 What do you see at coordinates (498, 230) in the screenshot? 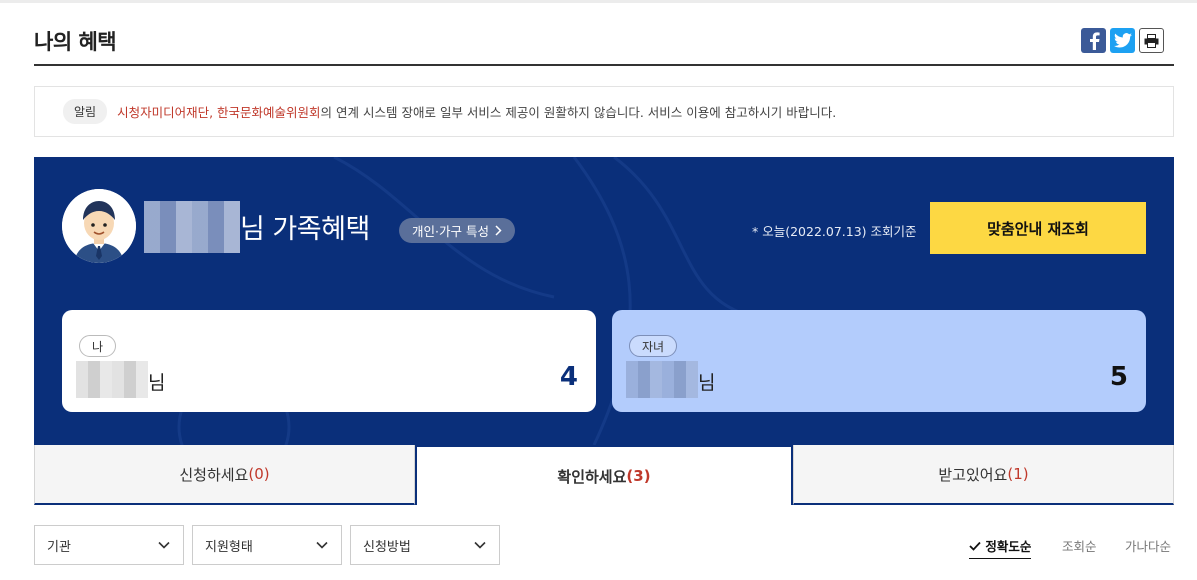
I see `chevron-right-icon` at bounding box center [498, 230].